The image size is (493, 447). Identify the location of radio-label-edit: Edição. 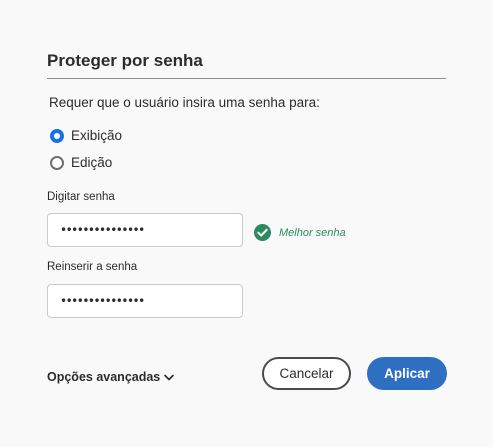
(92, 162).